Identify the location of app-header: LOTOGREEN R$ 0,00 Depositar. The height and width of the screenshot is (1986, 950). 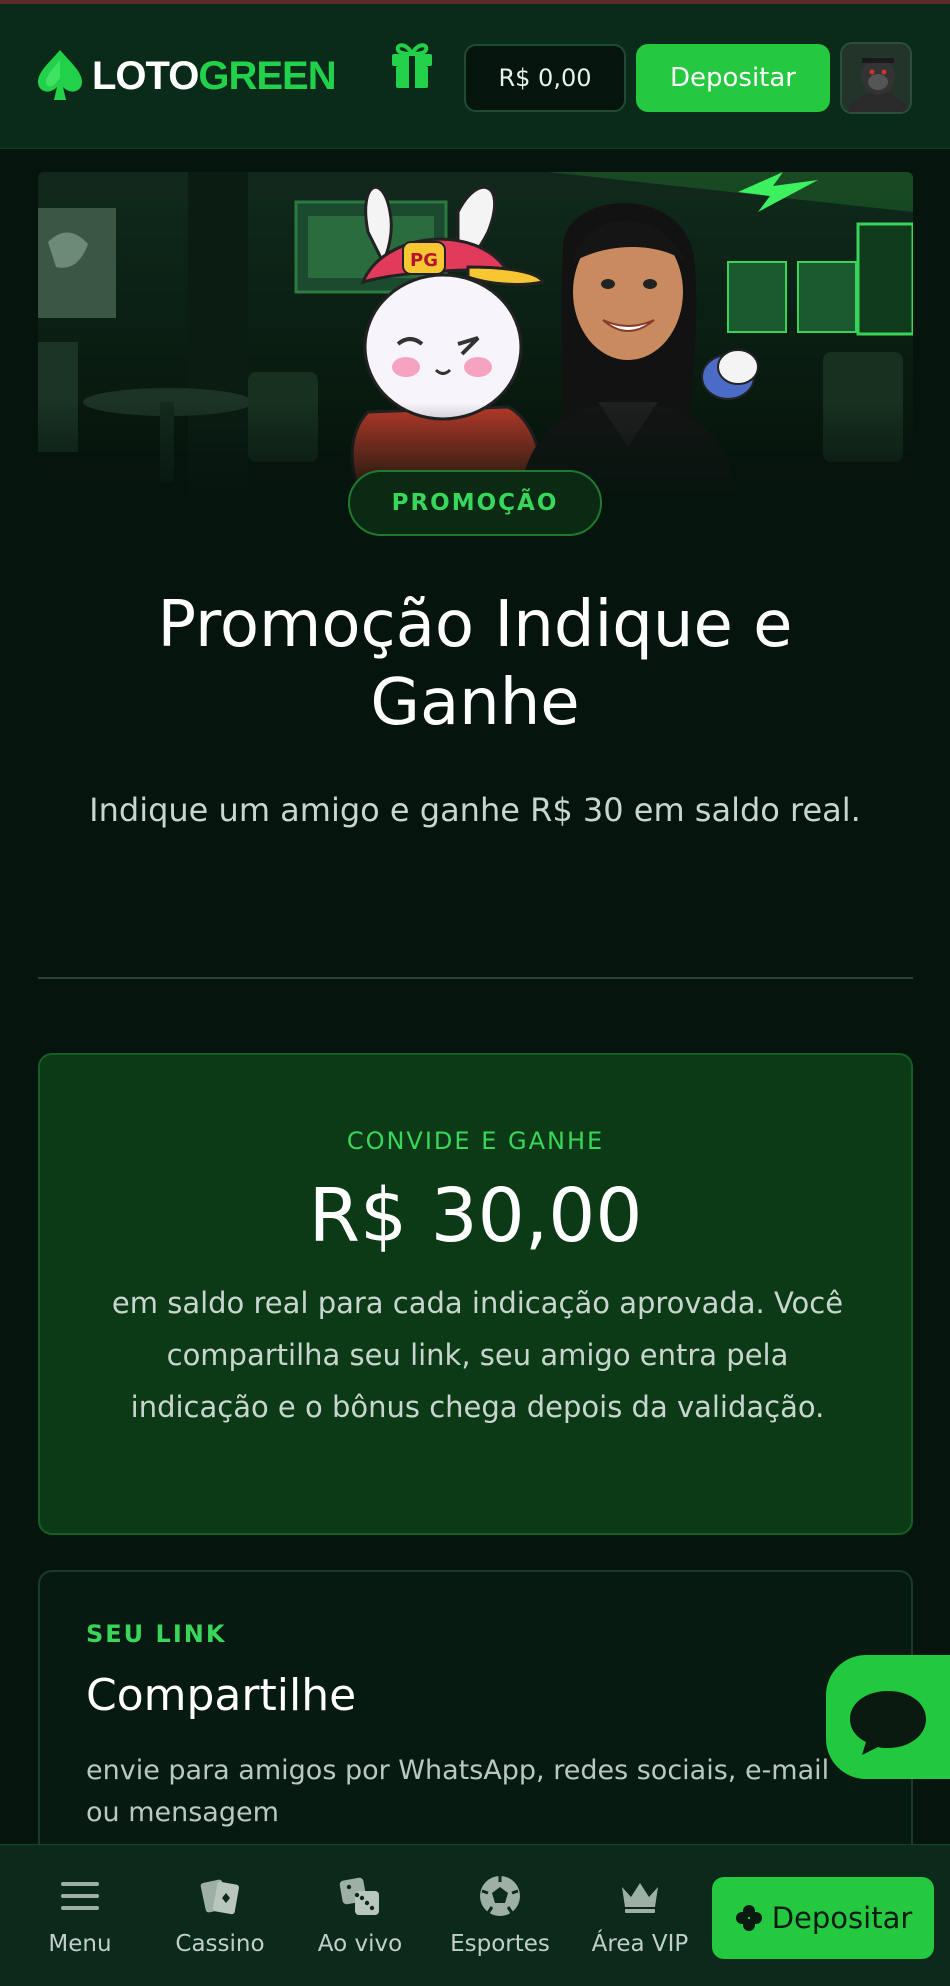
(475, 76).